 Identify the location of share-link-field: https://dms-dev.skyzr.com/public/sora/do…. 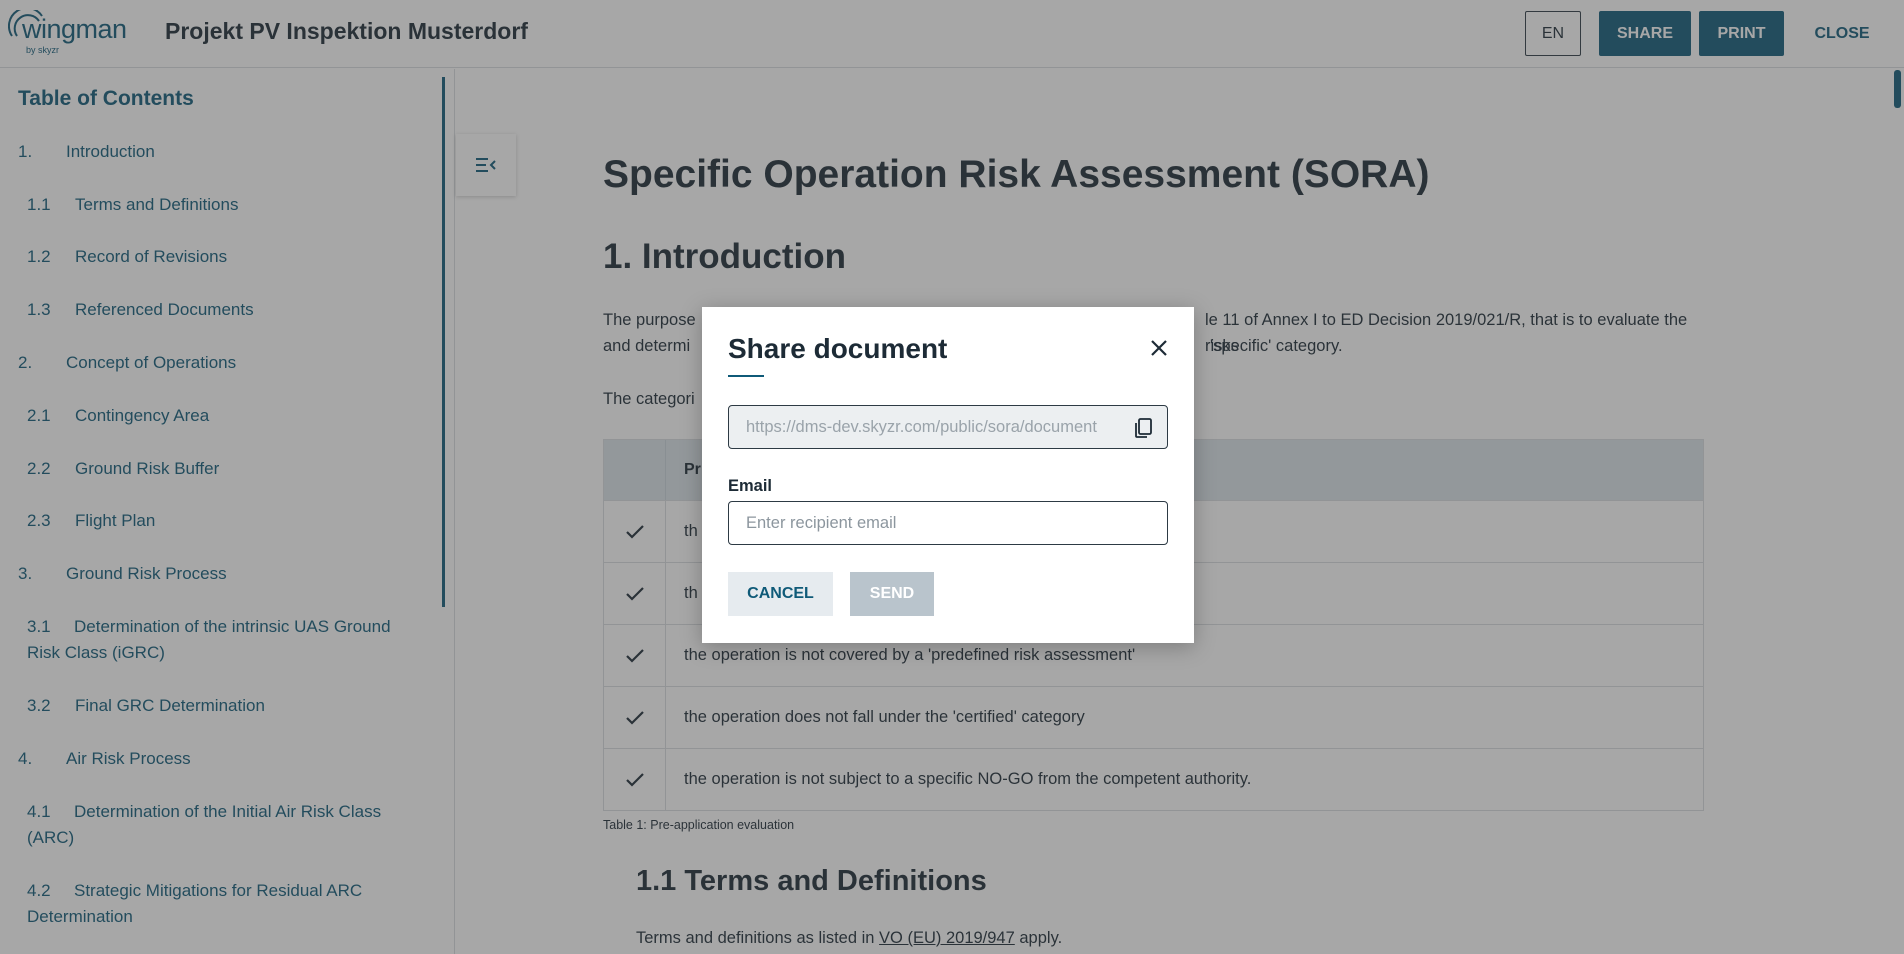
(948, 427).